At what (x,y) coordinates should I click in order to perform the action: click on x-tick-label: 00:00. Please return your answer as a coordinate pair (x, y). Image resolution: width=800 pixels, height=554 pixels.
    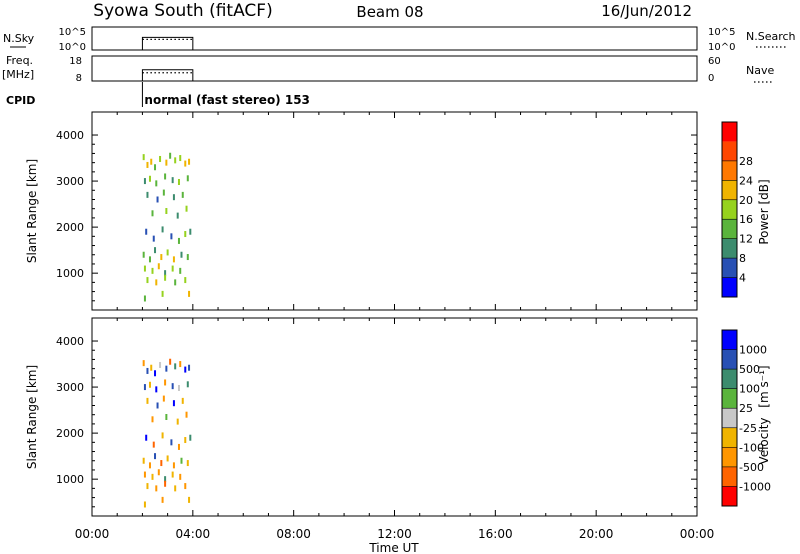
    Looking at the image, I should click on (92, 534).